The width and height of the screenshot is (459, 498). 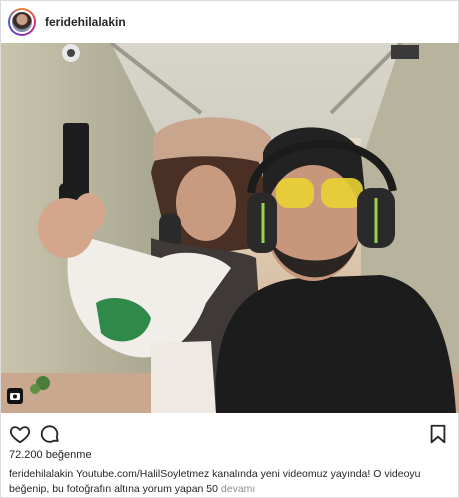 I want to click on avatar-image, so click(x=22, y=22).